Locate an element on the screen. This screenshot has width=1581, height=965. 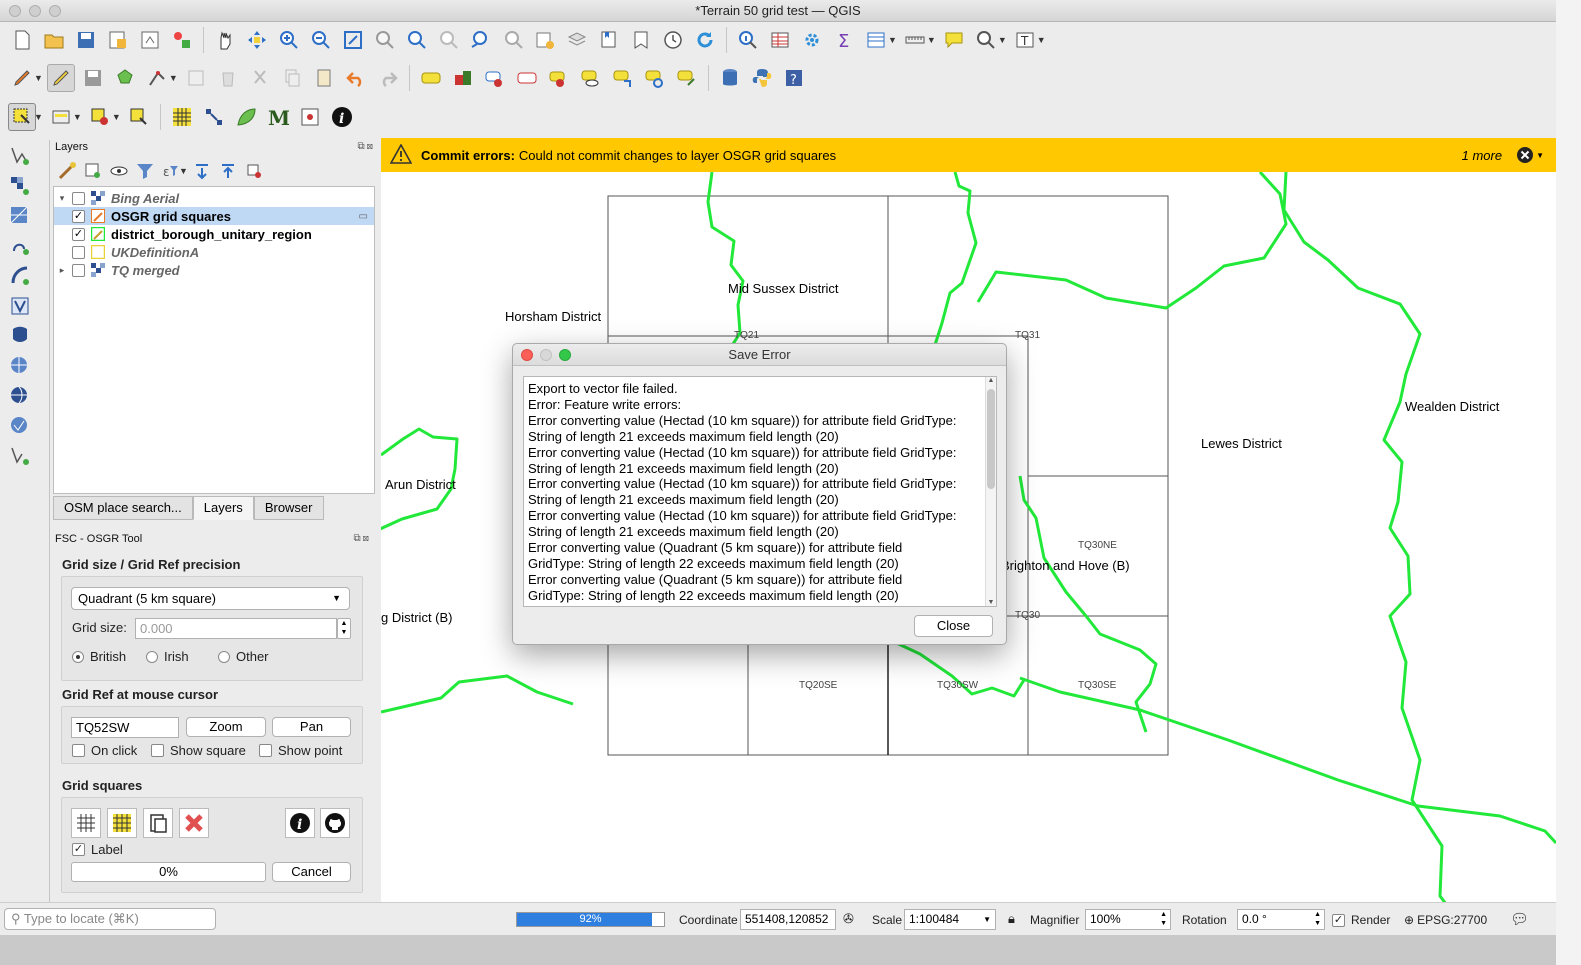
minimize-window-button is located at coordinates (35, 11).